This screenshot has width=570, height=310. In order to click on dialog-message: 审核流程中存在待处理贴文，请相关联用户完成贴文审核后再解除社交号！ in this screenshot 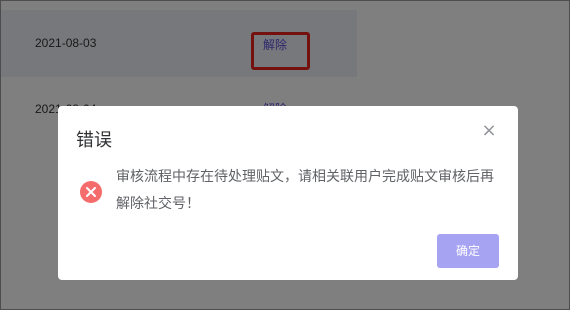, I will do `click(305, 190)`.